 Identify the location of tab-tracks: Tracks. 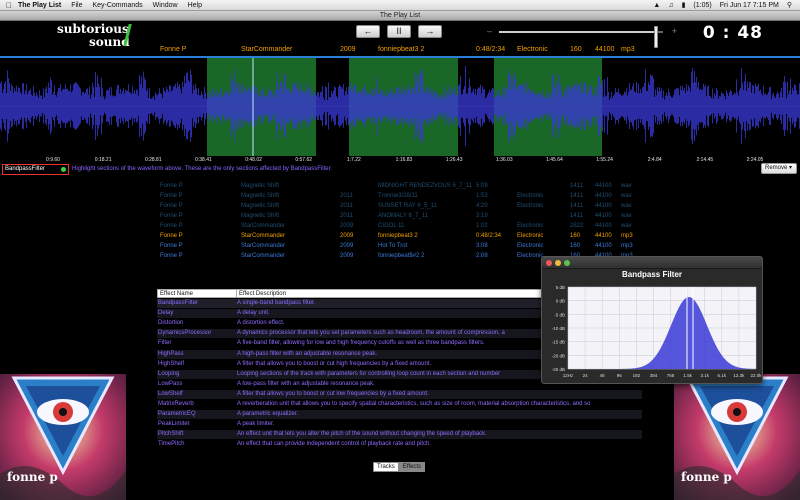
(386, 467).